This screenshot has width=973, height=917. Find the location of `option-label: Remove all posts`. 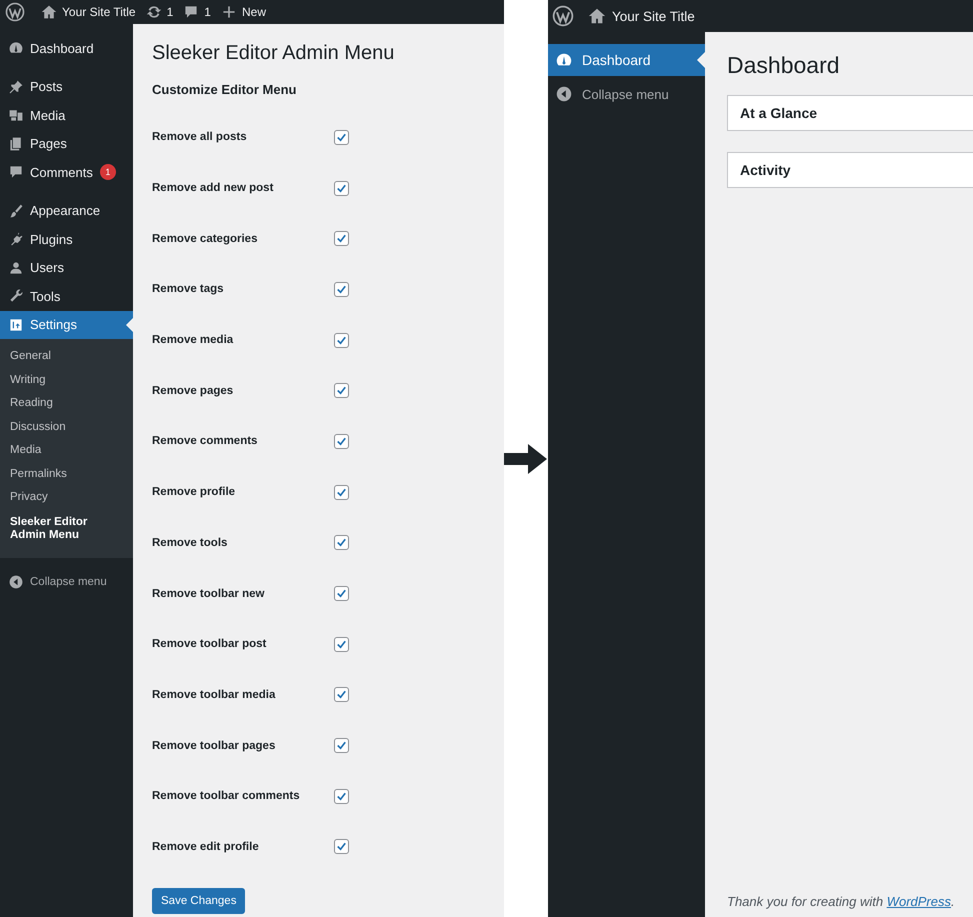

option-label: Remove all posts is located at coordinates (200, 137).